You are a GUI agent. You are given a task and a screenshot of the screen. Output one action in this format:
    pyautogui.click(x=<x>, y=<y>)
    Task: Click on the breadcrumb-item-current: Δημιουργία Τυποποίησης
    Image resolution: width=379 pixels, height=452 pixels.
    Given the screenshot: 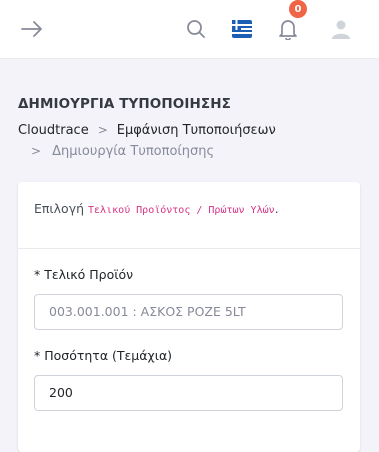 What is the action you would take?
    pyautogui.click(x=133, y=151)
    